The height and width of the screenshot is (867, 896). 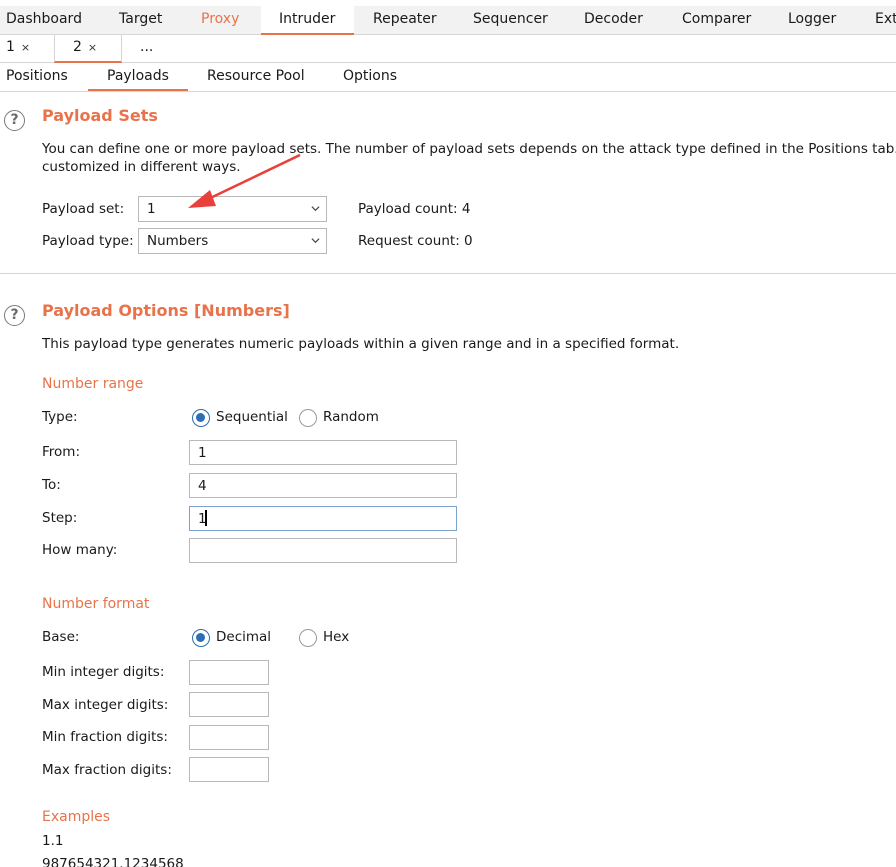 What do you see at coordinates (83, 209) in the screenshot?
I see `payload-set-label: Payload set:` at bounding box center [83, 209].